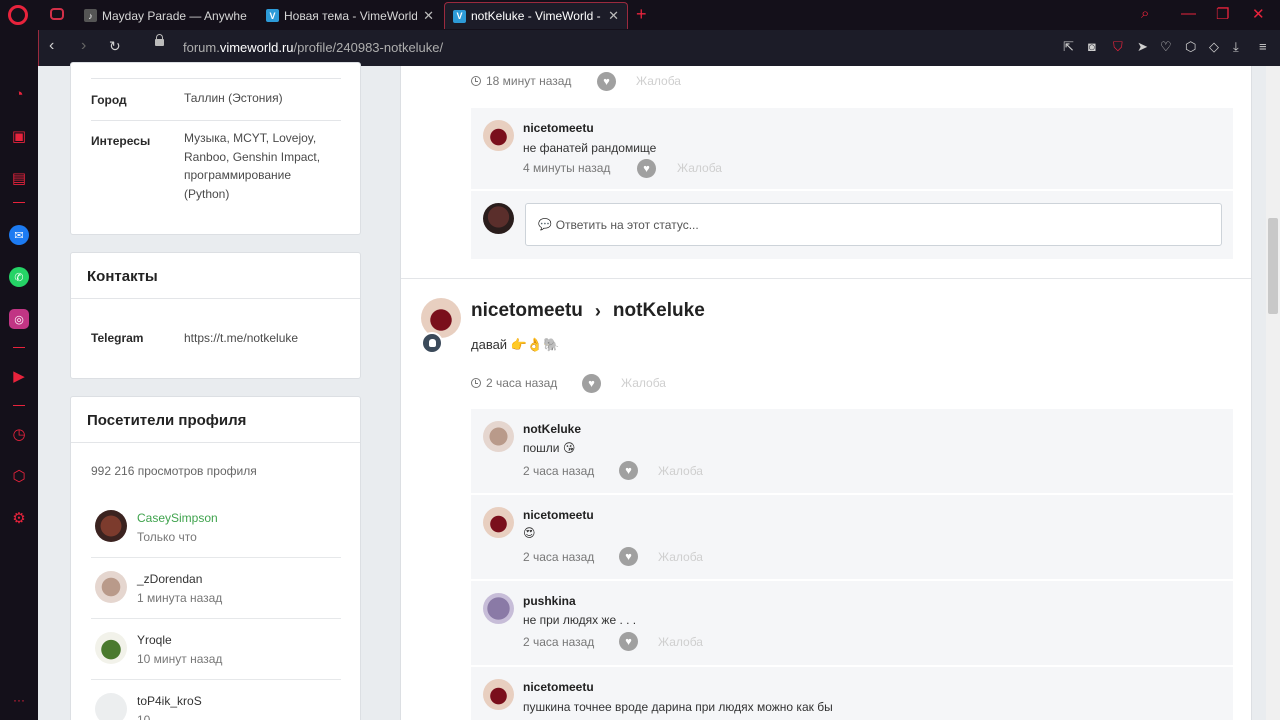 The height and width of the screenshot is (720, 1280). I want to click on status-text: давай 👉👌🐘, so click(515, 344).